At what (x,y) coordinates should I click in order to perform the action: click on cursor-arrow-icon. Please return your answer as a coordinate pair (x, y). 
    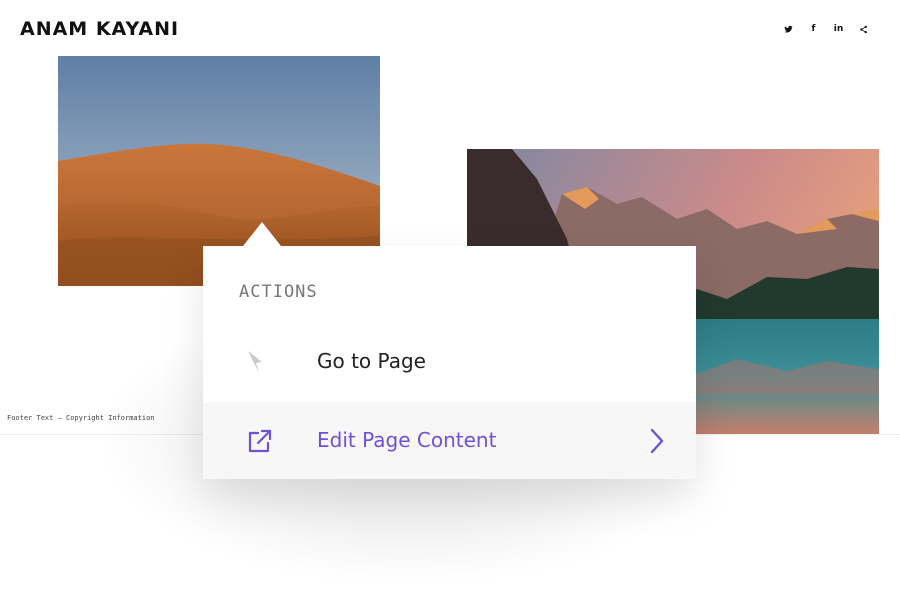
    Looking at the image, I should click on (260, 362).